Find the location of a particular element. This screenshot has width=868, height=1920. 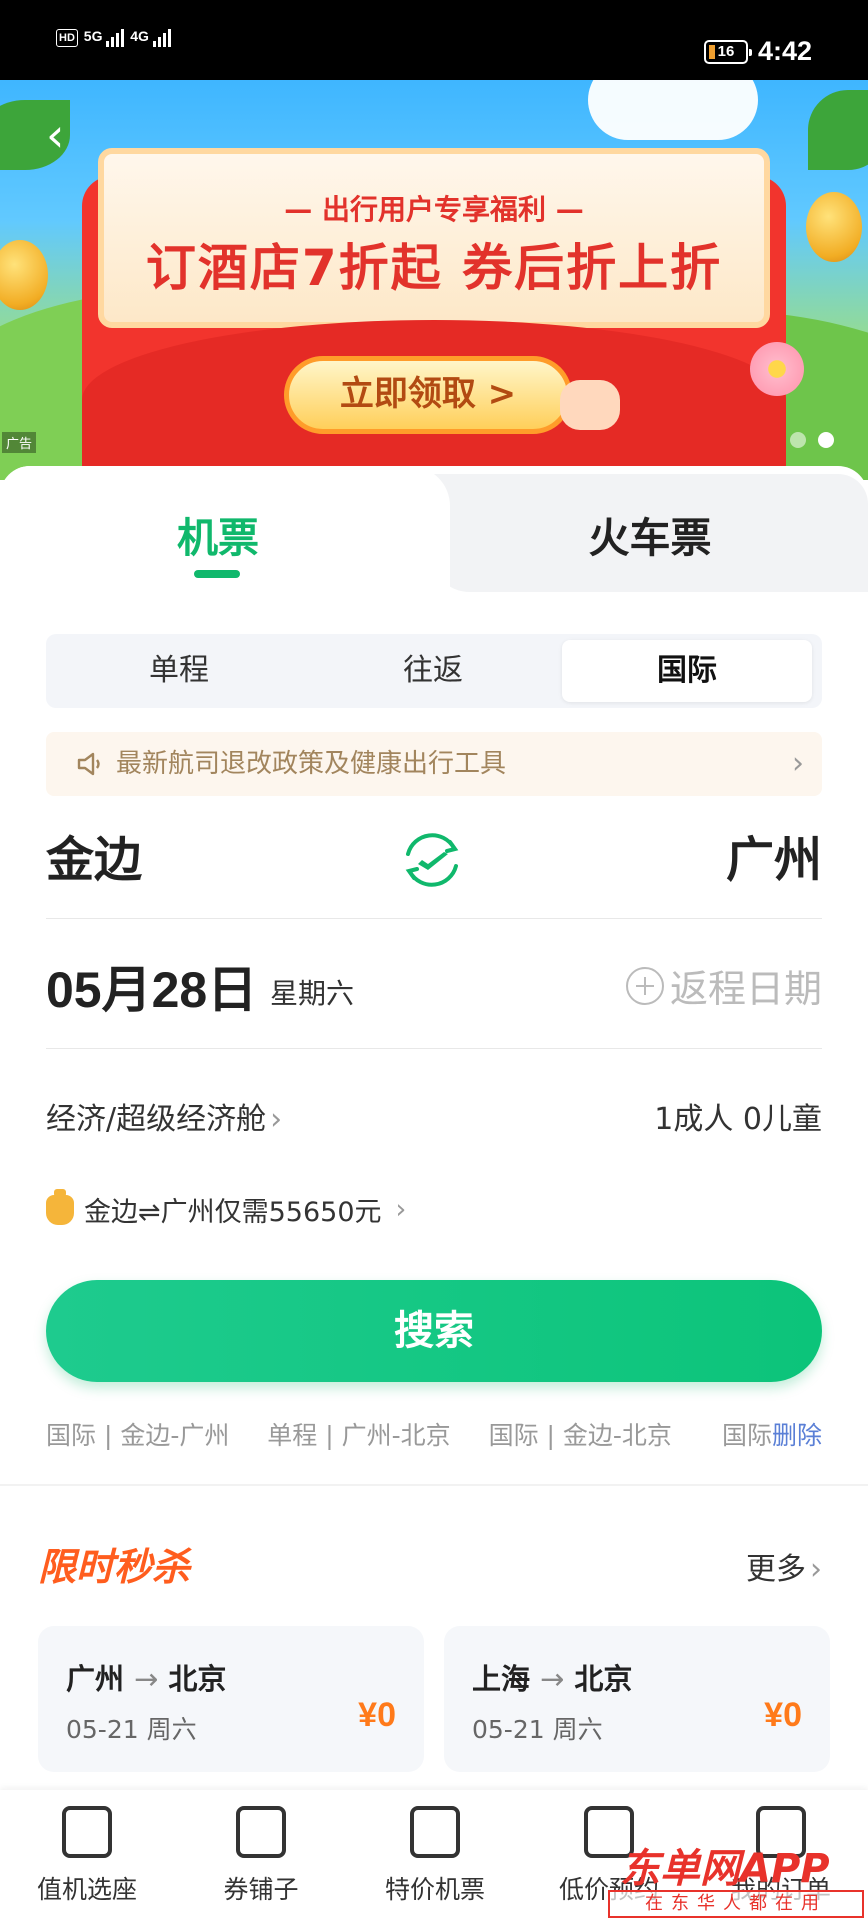

notice-text: 最新航司退改政策及健康出行工具 is located at coordinates (311, 764).